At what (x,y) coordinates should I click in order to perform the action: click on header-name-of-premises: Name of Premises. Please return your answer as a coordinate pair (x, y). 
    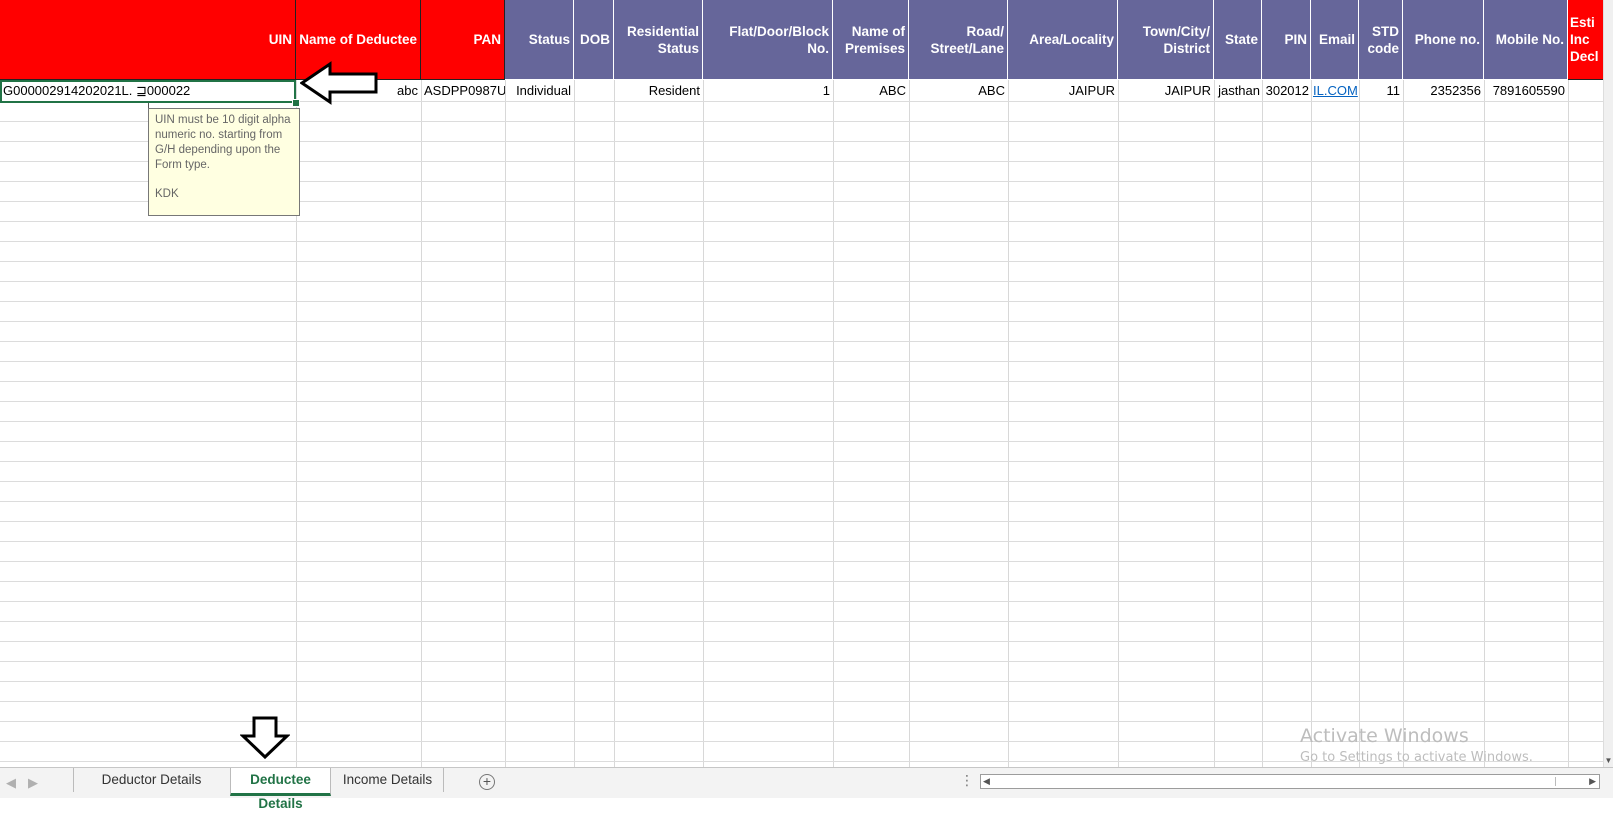
    Looking at the image, I should click on (871, 40).